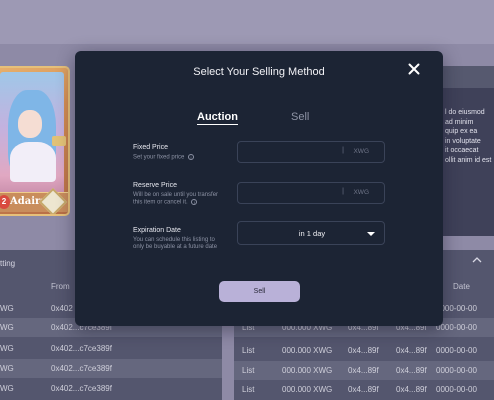 This screenshot has height=400, width=494. What do you see at coordinates (468, 160) in the screenshot?
I see `description-line: ollit anim id est` at bounding box center [468, 160].